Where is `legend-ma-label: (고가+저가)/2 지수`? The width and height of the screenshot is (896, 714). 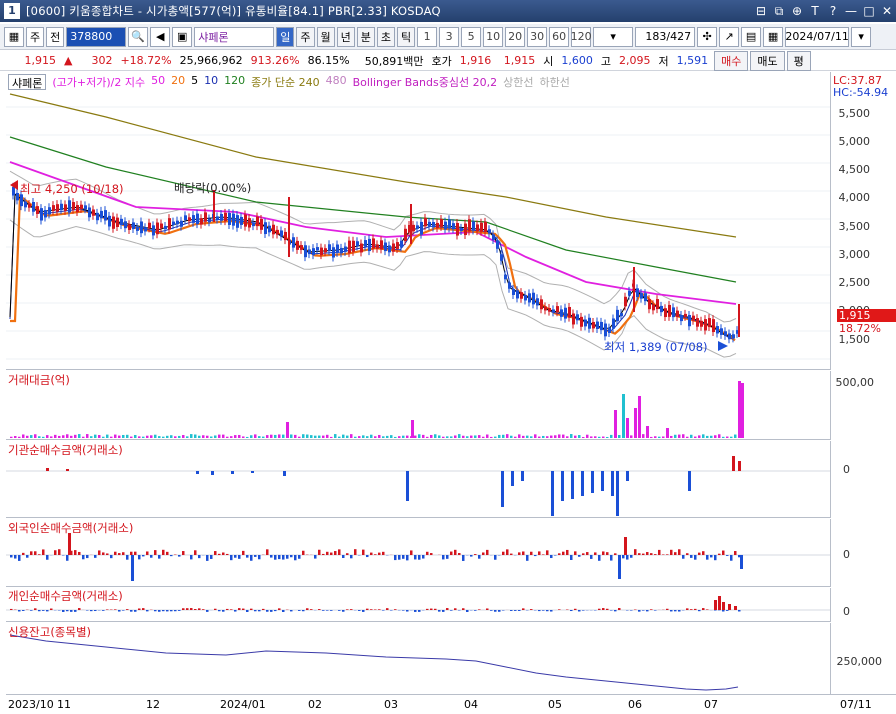 legend-ma-label: (고가+저가)/2 지수 is located at coordinates (98, 82).